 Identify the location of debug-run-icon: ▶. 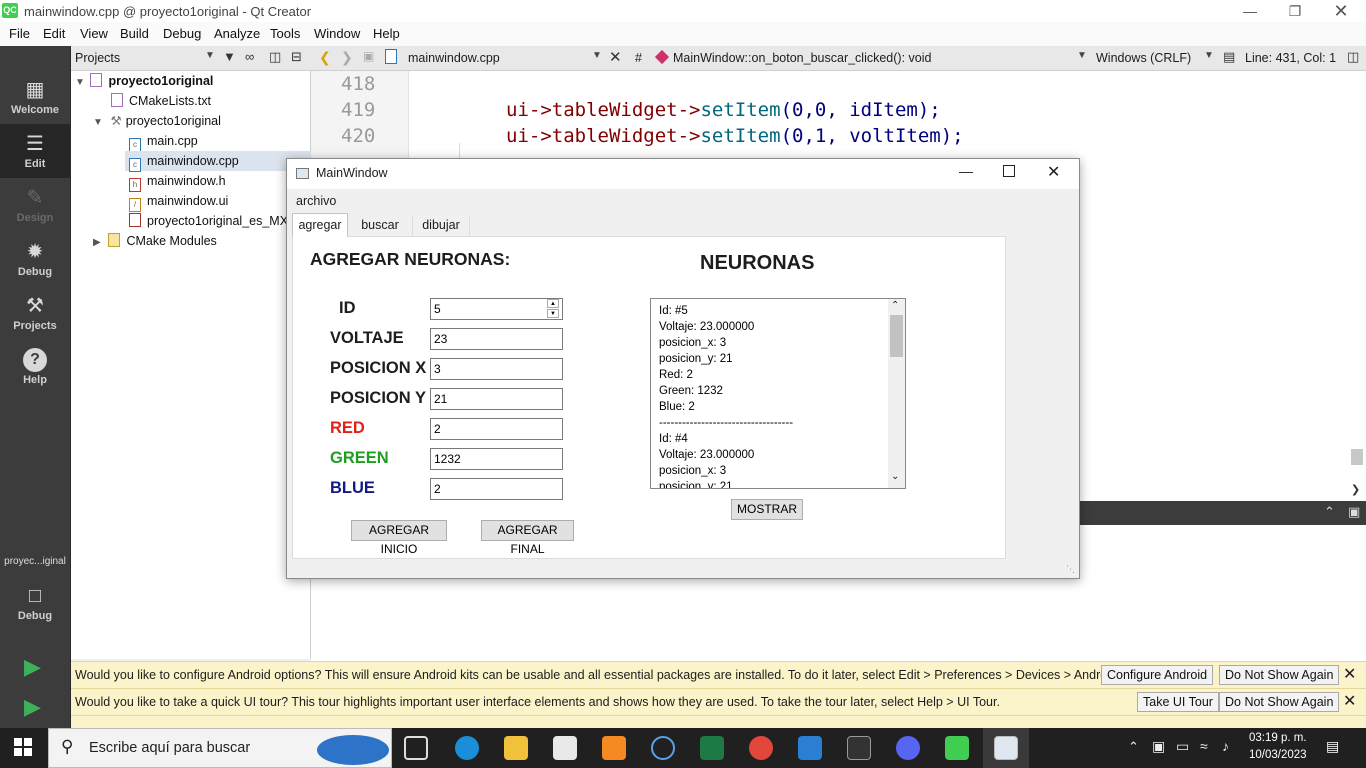
(32, 707).